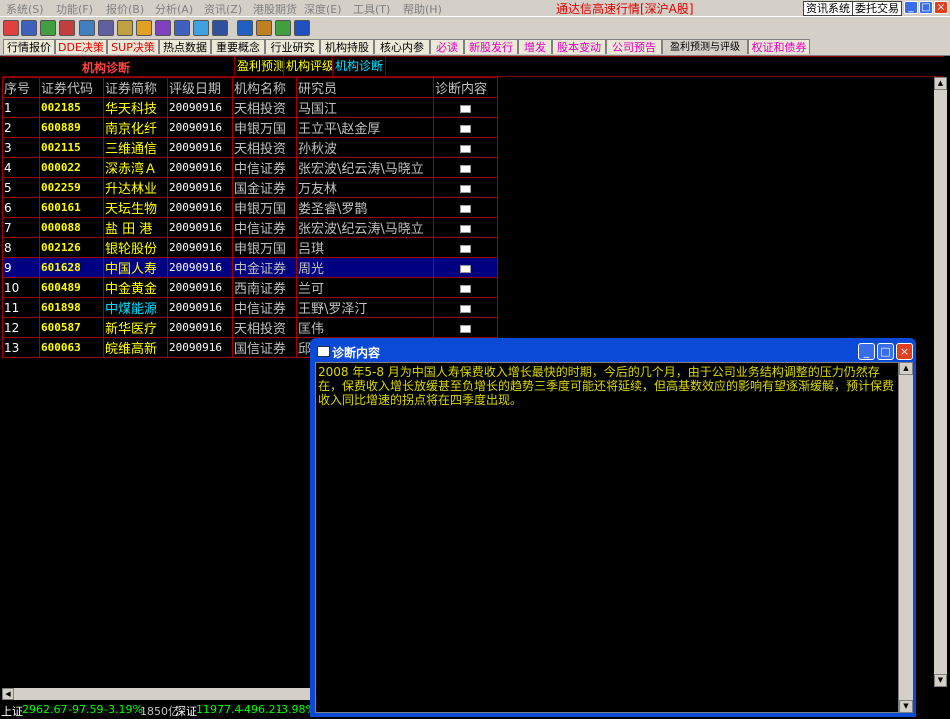 This screenshot has width=950, height=719. What do you see at coordinates (163, 28) in the screenshot?
I see `users-icon` at bounding box center [163, 28].